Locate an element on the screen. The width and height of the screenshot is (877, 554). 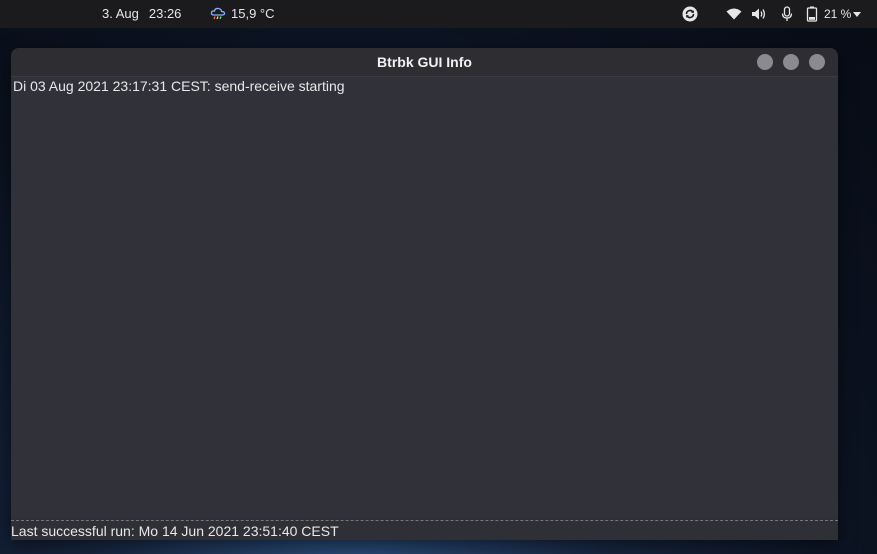
date-label: 3. Aug is located at coordinates (120, 13).